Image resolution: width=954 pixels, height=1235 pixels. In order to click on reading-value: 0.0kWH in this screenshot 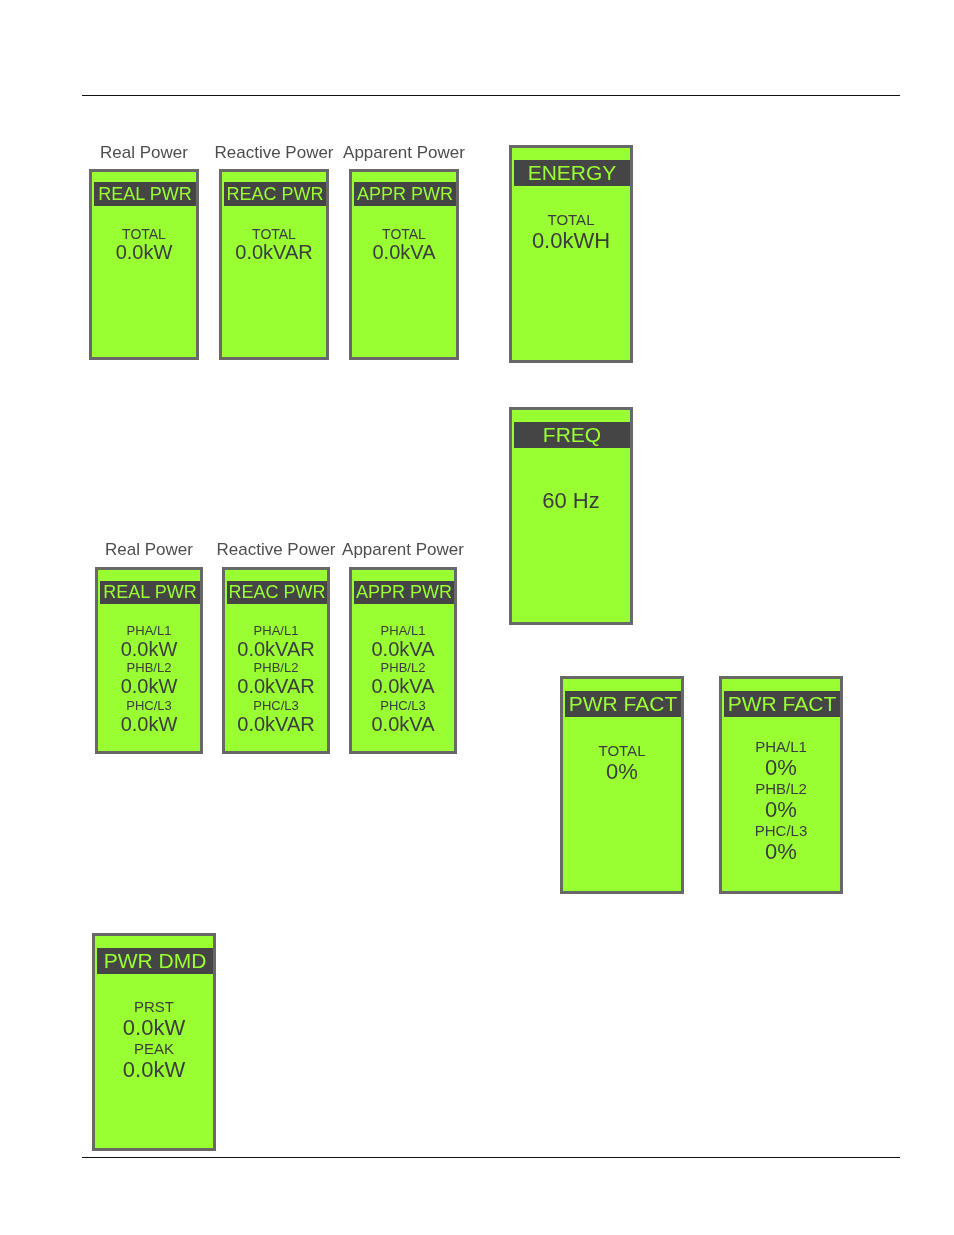, I will do `click(571, 241)`.